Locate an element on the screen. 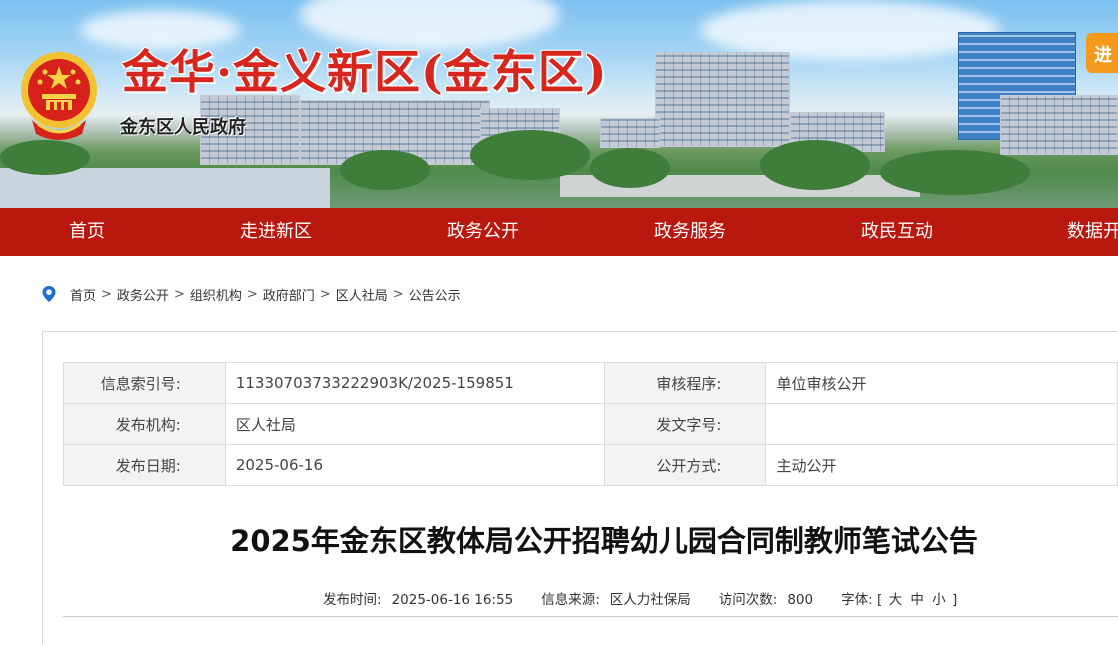 Image resolution: width=1118 pixels, height=645 pixels. breadcrumb-hr-bureau: 区人社局 is located at coordinates (362, 294).